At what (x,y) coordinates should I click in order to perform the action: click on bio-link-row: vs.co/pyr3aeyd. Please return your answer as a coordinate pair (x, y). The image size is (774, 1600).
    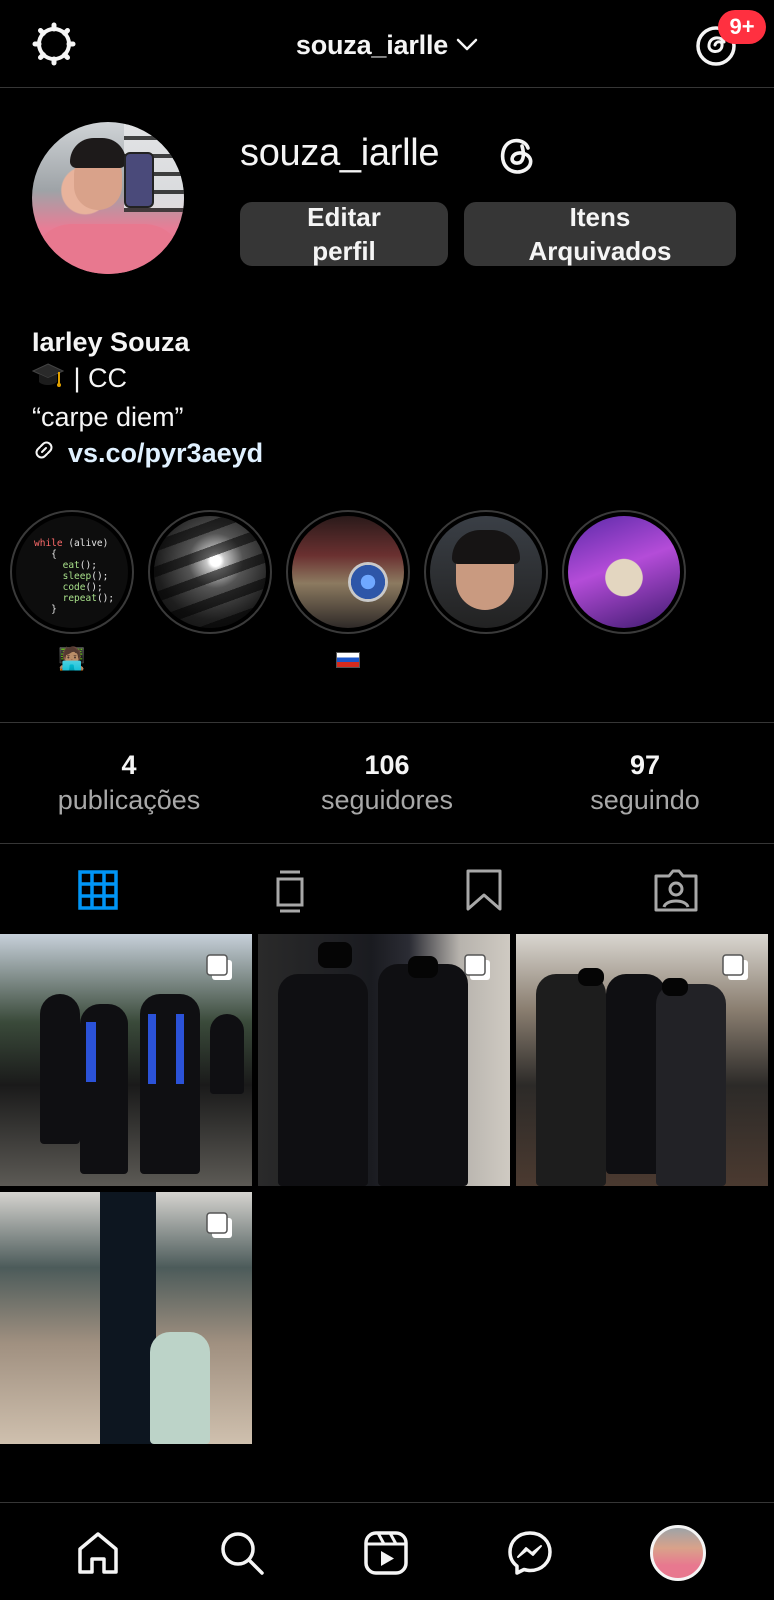
    Looking at the image, I should click on (147, 453).